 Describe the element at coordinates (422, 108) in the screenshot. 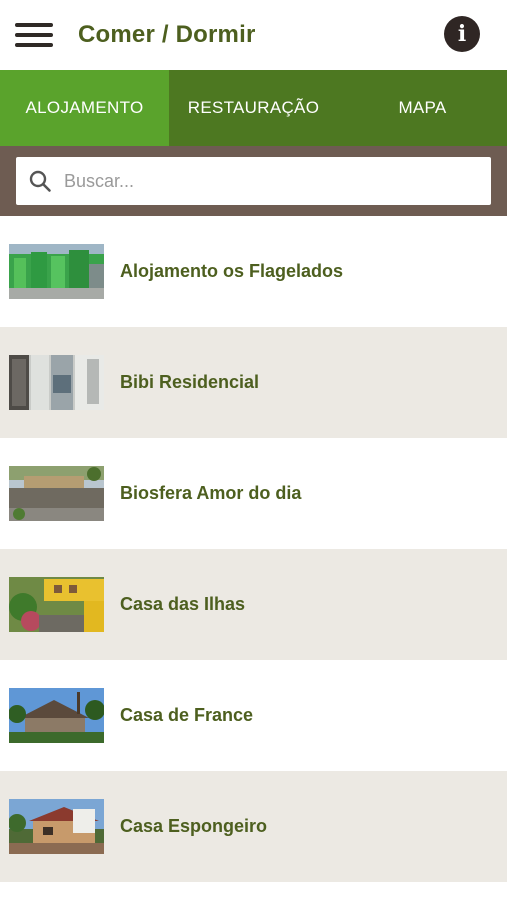

I see `tab-mapa: MAPA` at that location.